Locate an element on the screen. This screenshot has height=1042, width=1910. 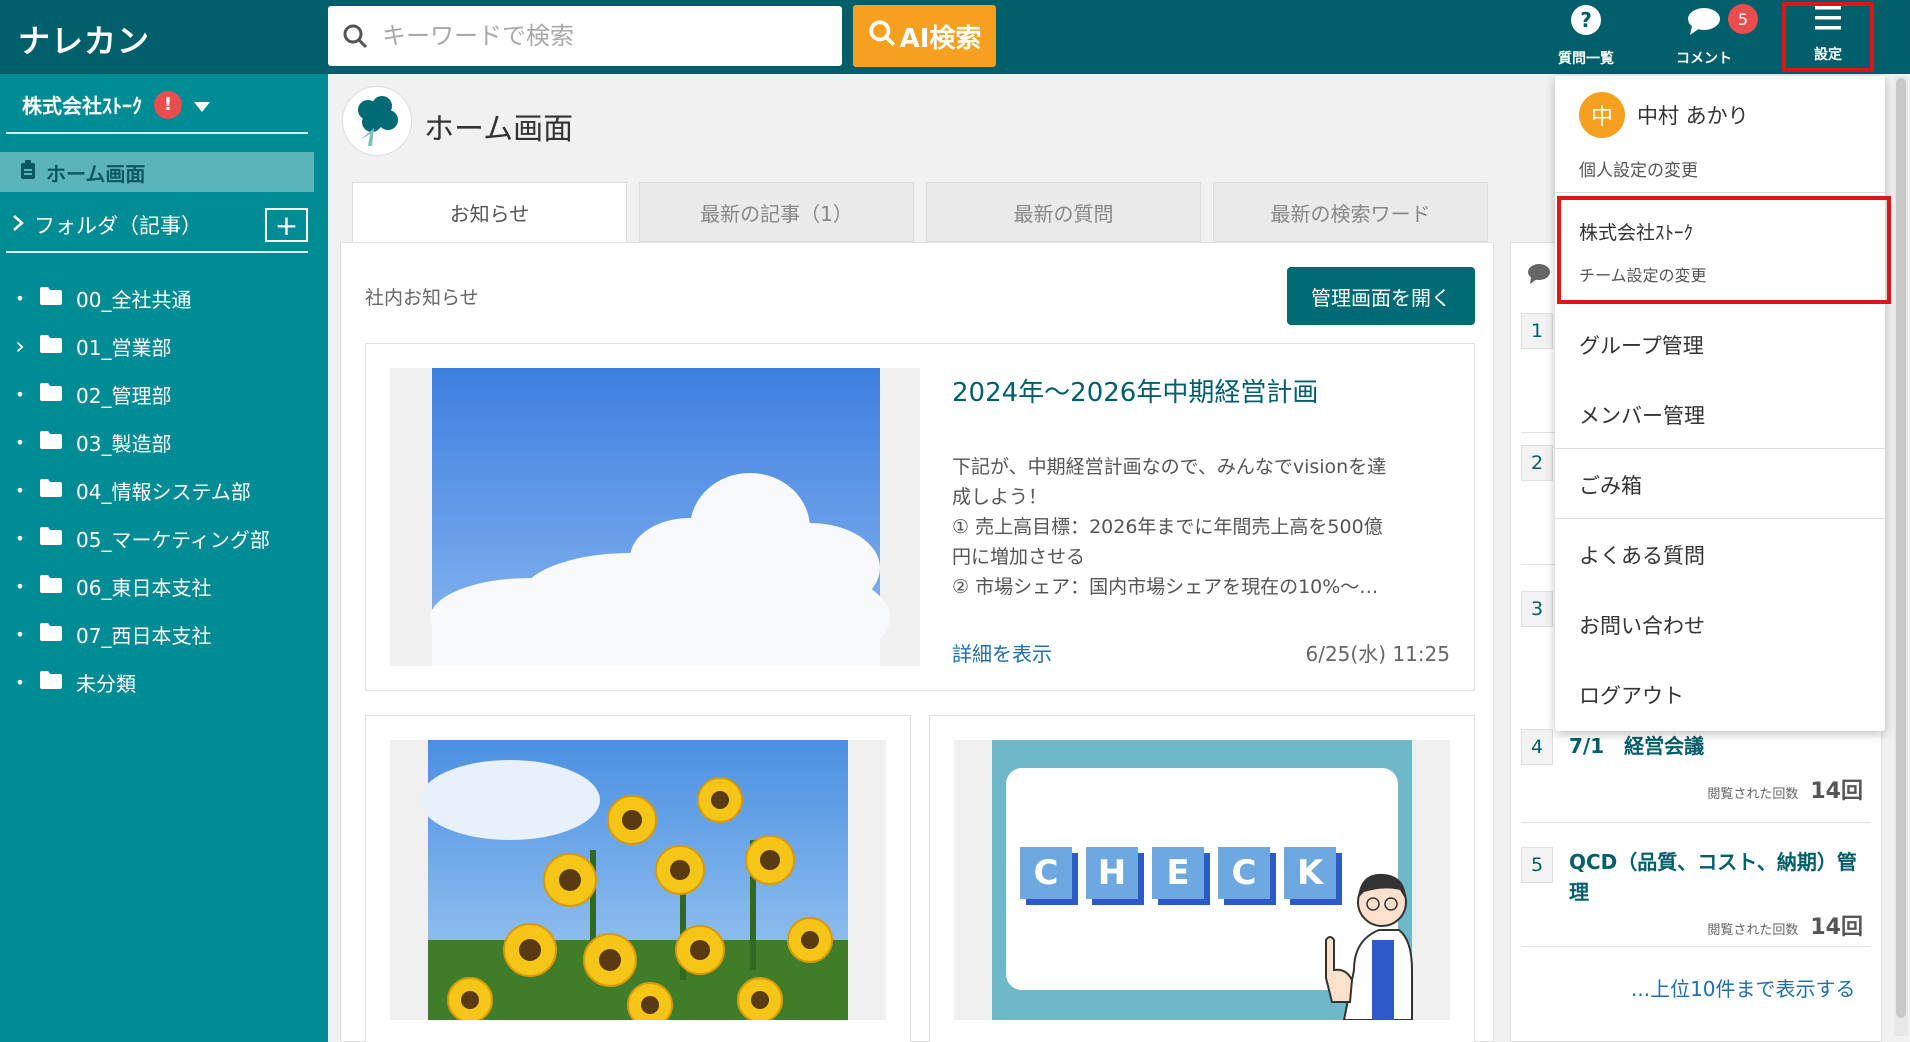
rank-number: 1 is located at coordinates (1537, 331).